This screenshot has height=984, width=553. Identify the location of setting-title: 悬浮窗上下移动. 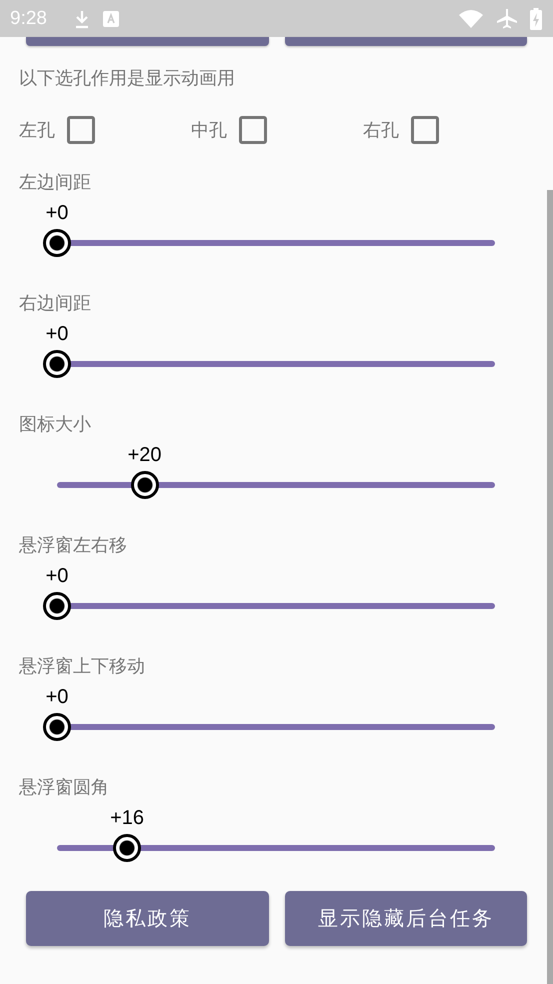
(82, 667).